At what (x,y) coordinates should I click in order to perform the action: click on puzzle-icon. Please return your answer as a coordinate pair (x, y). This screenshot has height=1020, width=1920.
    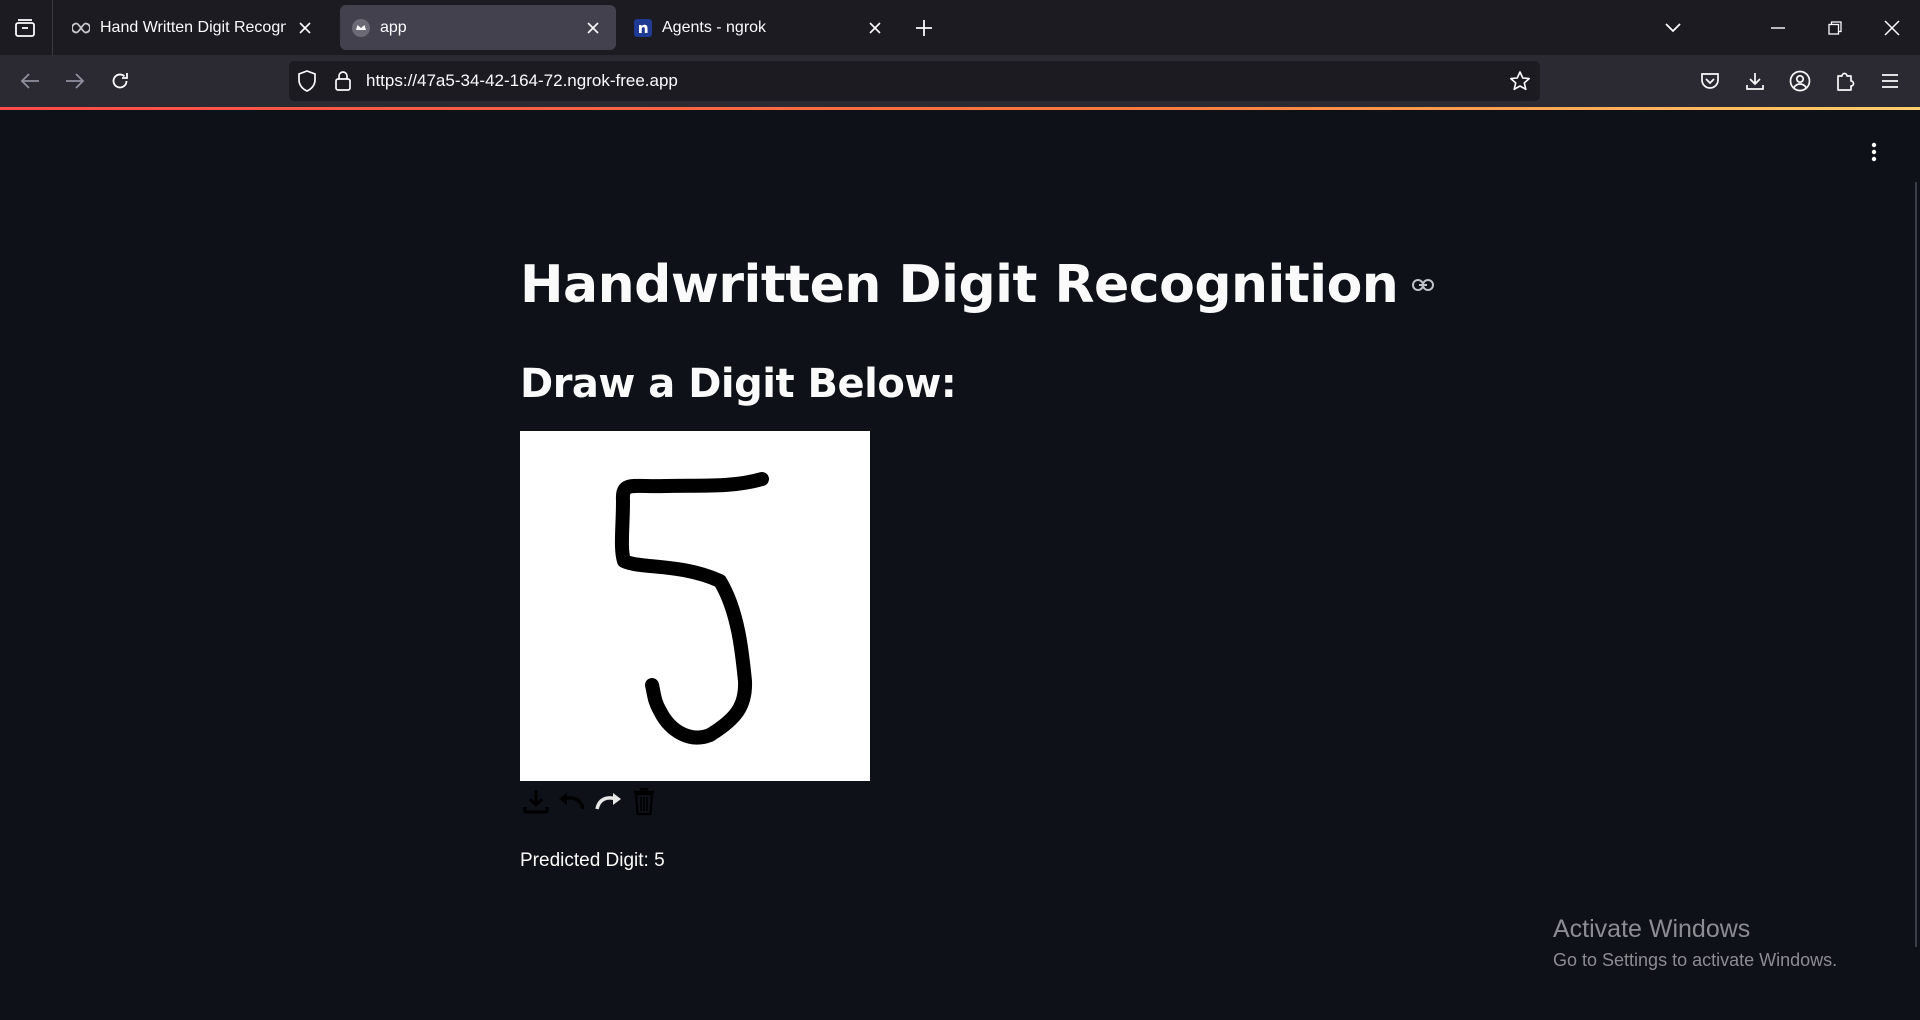
    Looking at the image, I should click on (1846, 81).